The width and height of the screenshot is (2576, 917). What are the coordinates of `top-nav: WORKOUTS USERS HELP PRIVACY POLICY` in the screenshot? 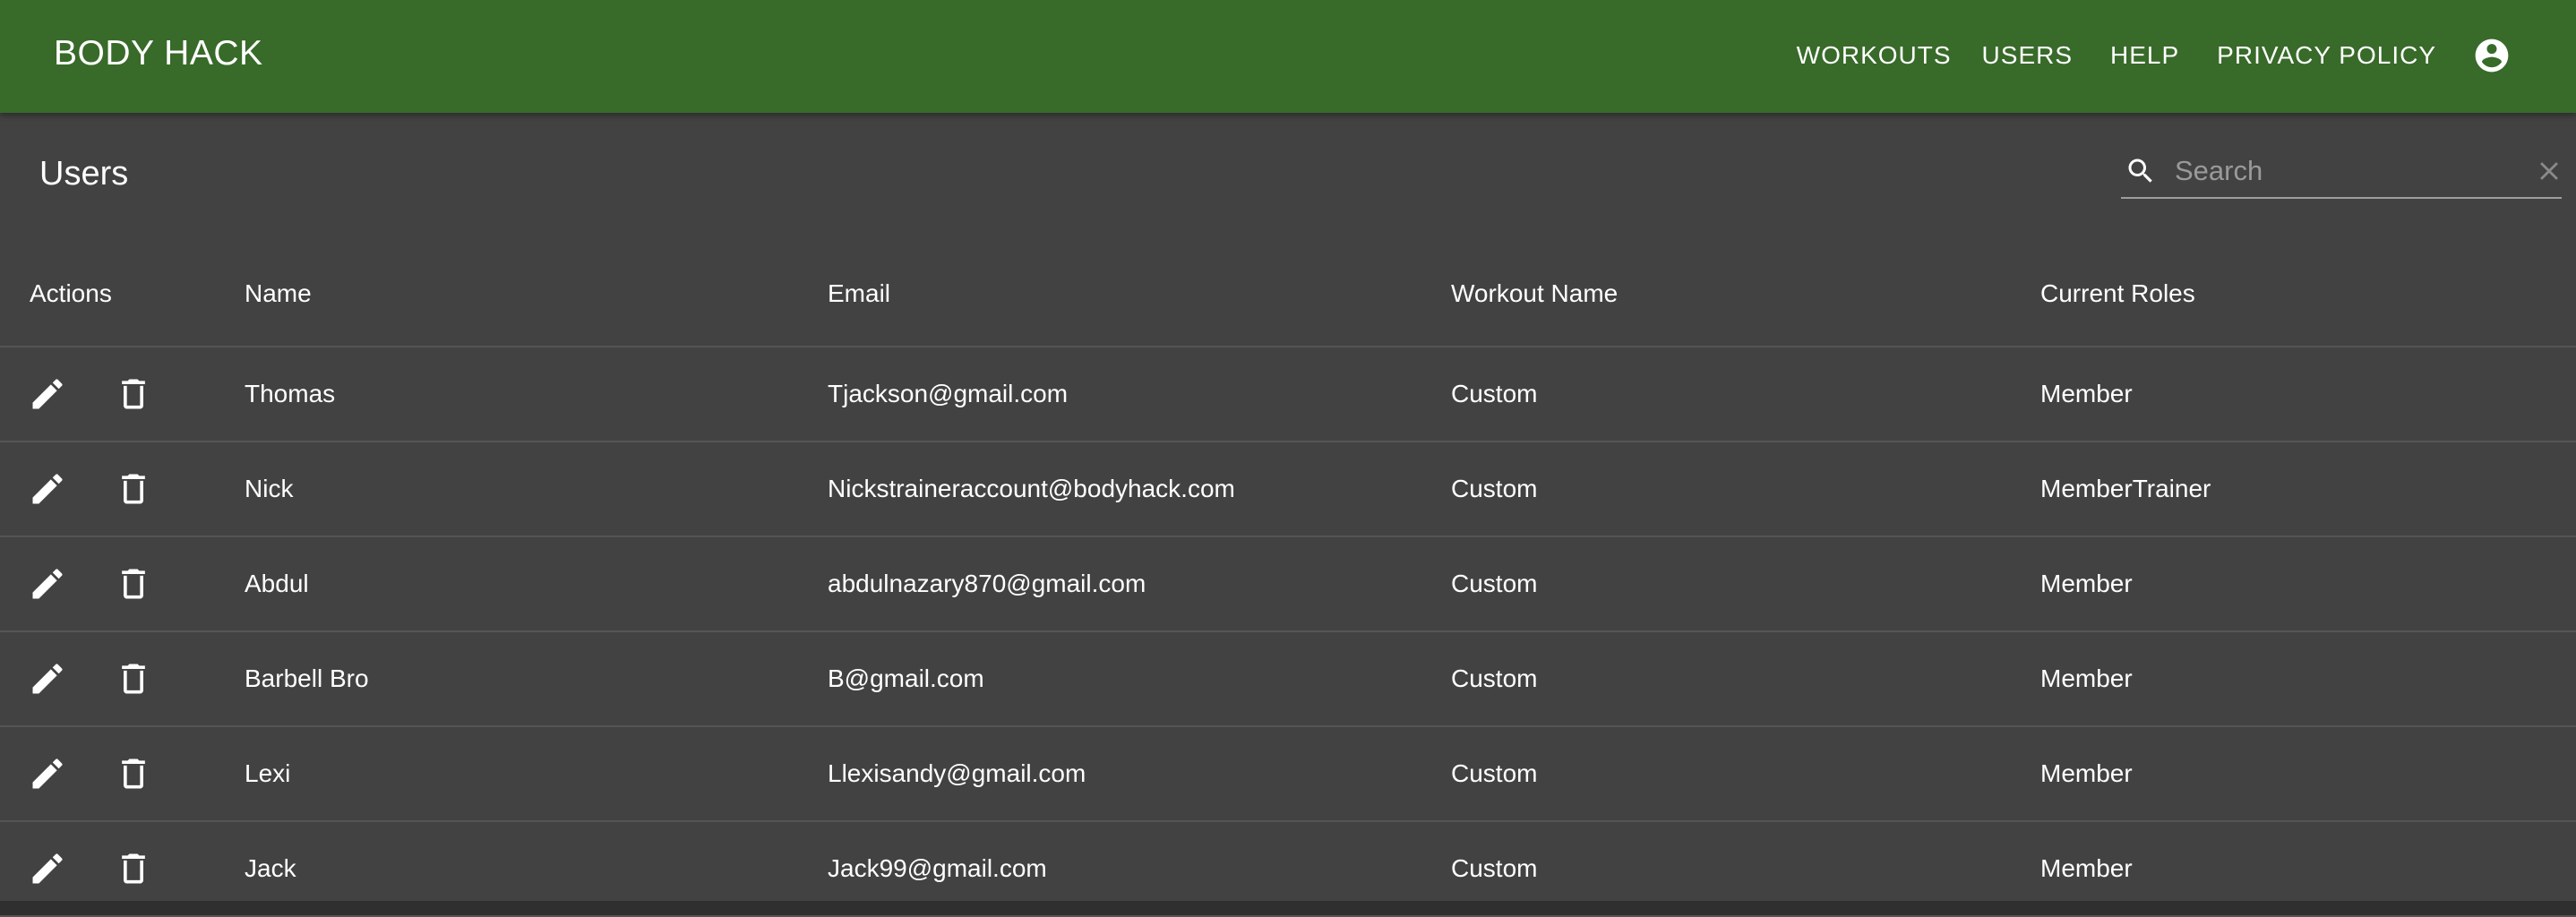 It's located at (2186, 56).